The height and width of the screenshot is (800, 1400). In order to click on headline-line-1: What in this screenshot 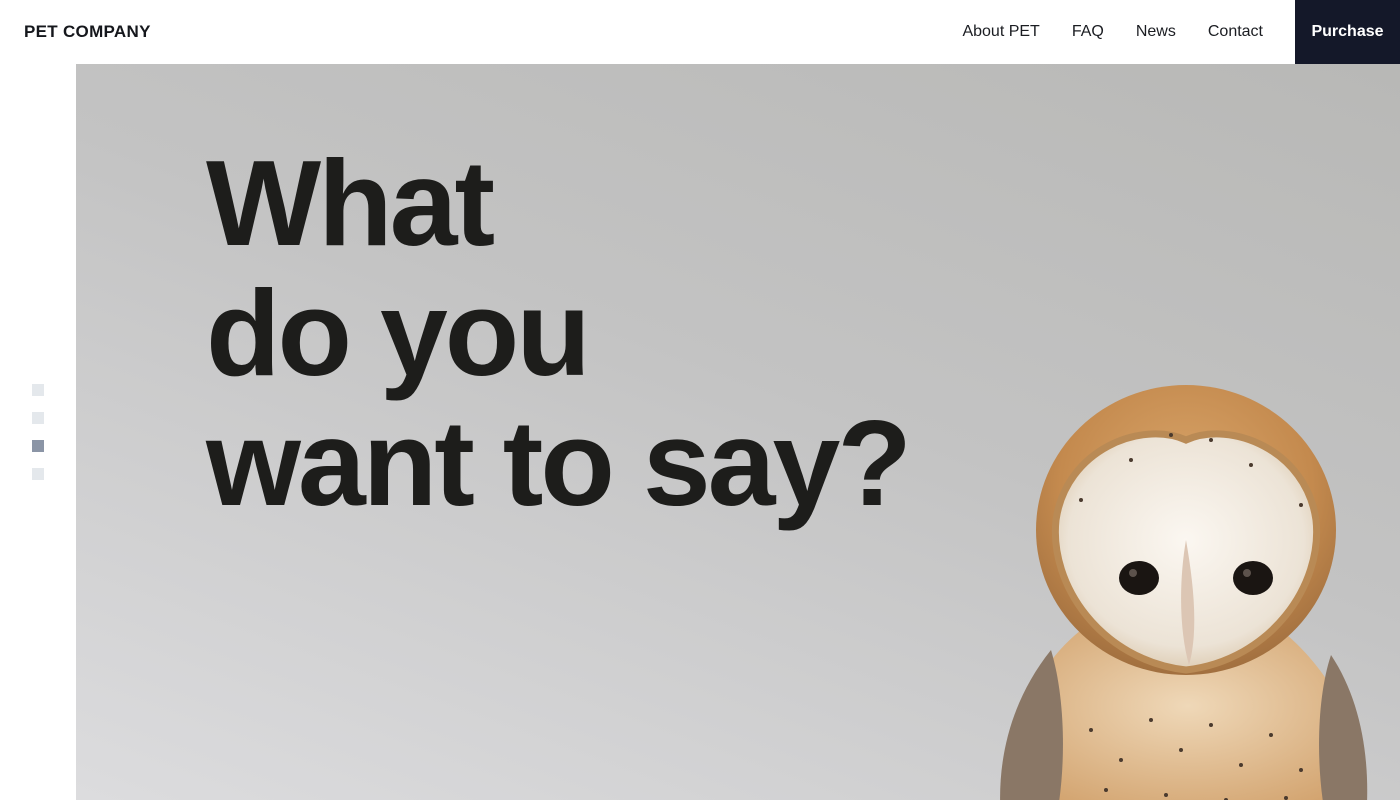, I will do `click(350, 203)`.